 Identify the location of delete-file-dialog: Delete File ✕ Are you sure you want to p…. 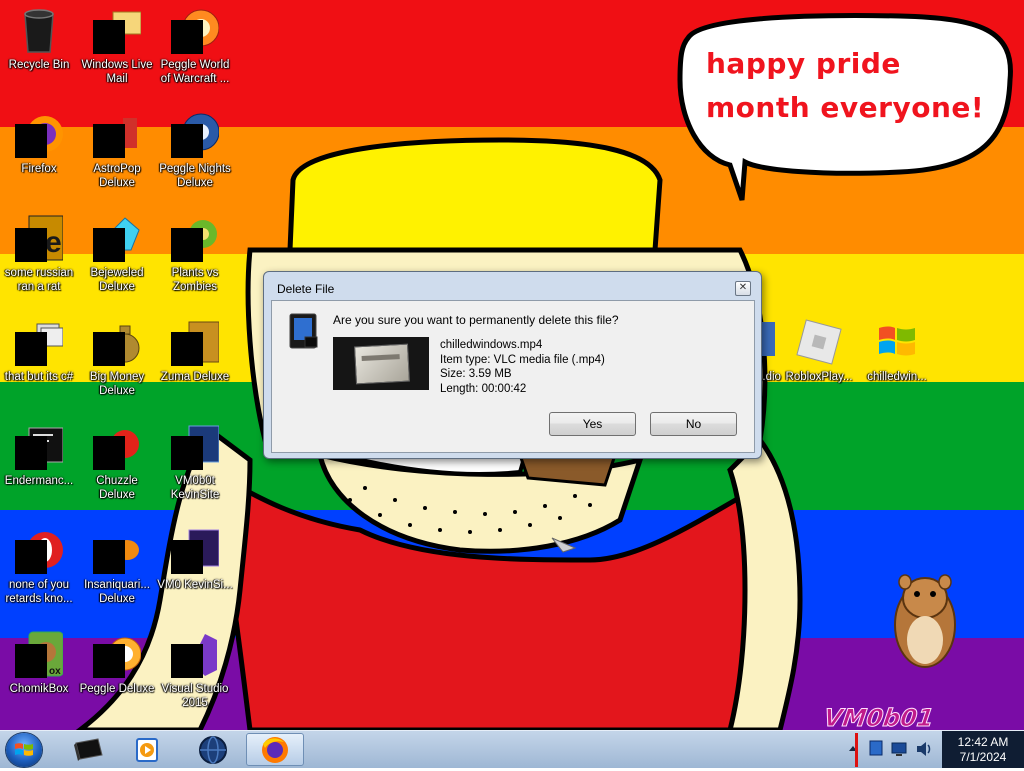
(512, 365).